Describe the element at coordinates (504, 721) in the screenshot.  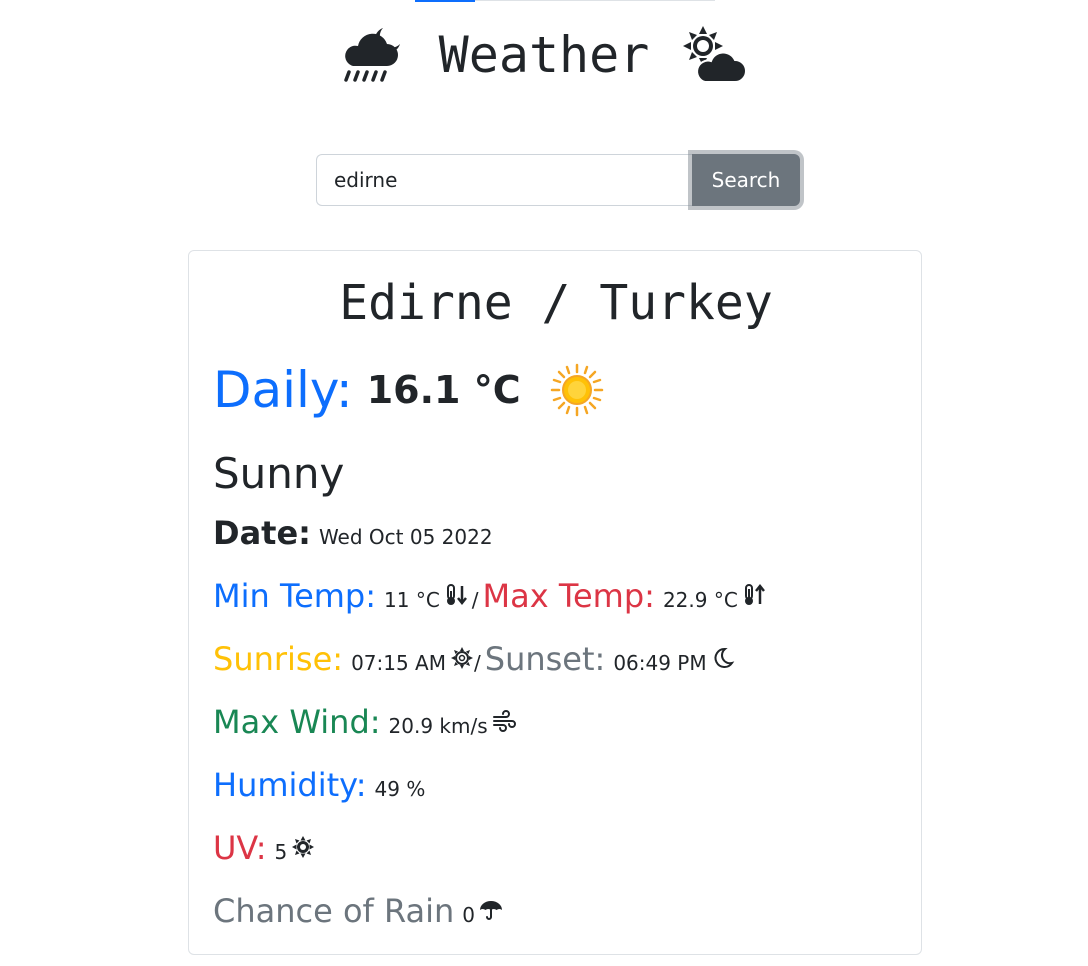
I see `wind-icon` at that location.